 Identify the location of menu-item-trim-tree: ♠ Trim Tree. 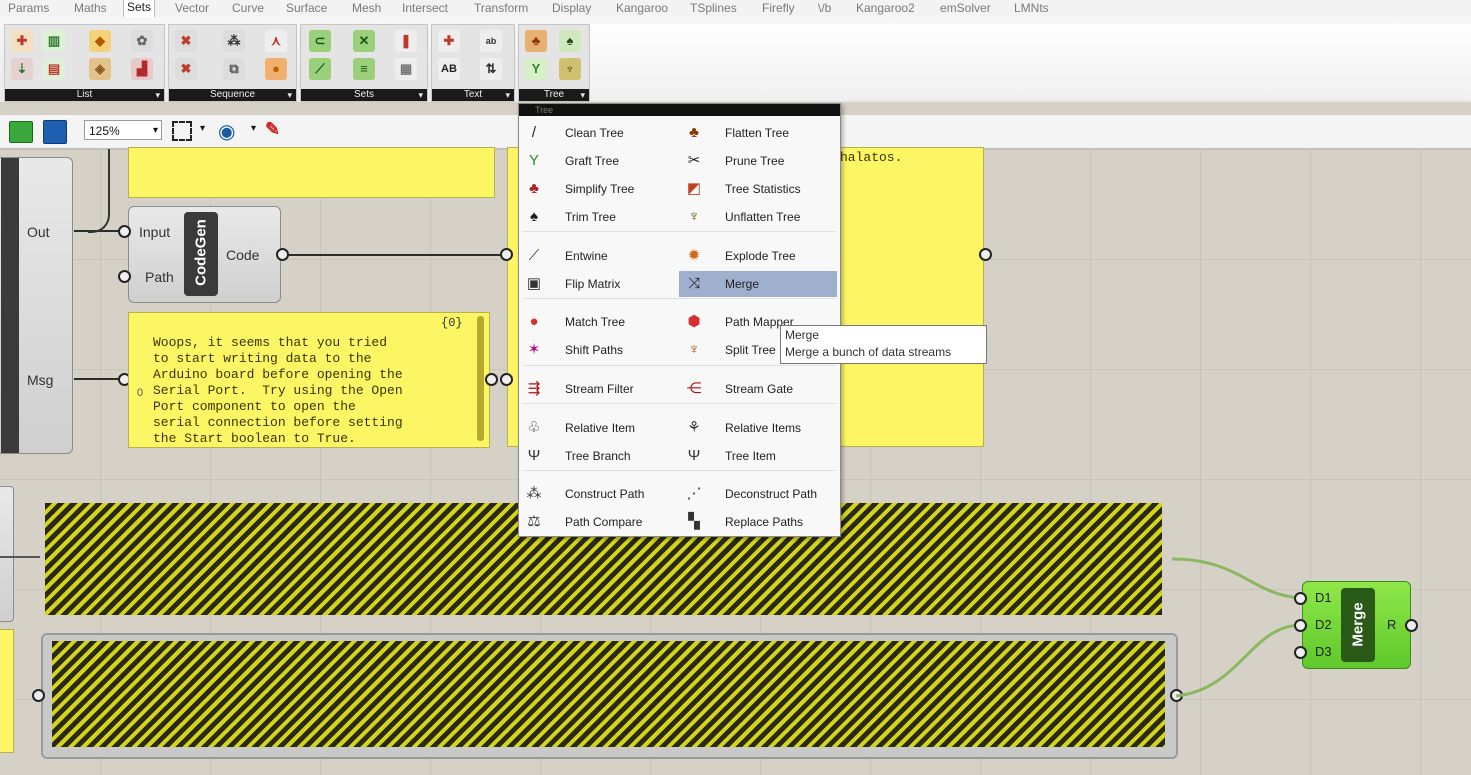
(598, 217).